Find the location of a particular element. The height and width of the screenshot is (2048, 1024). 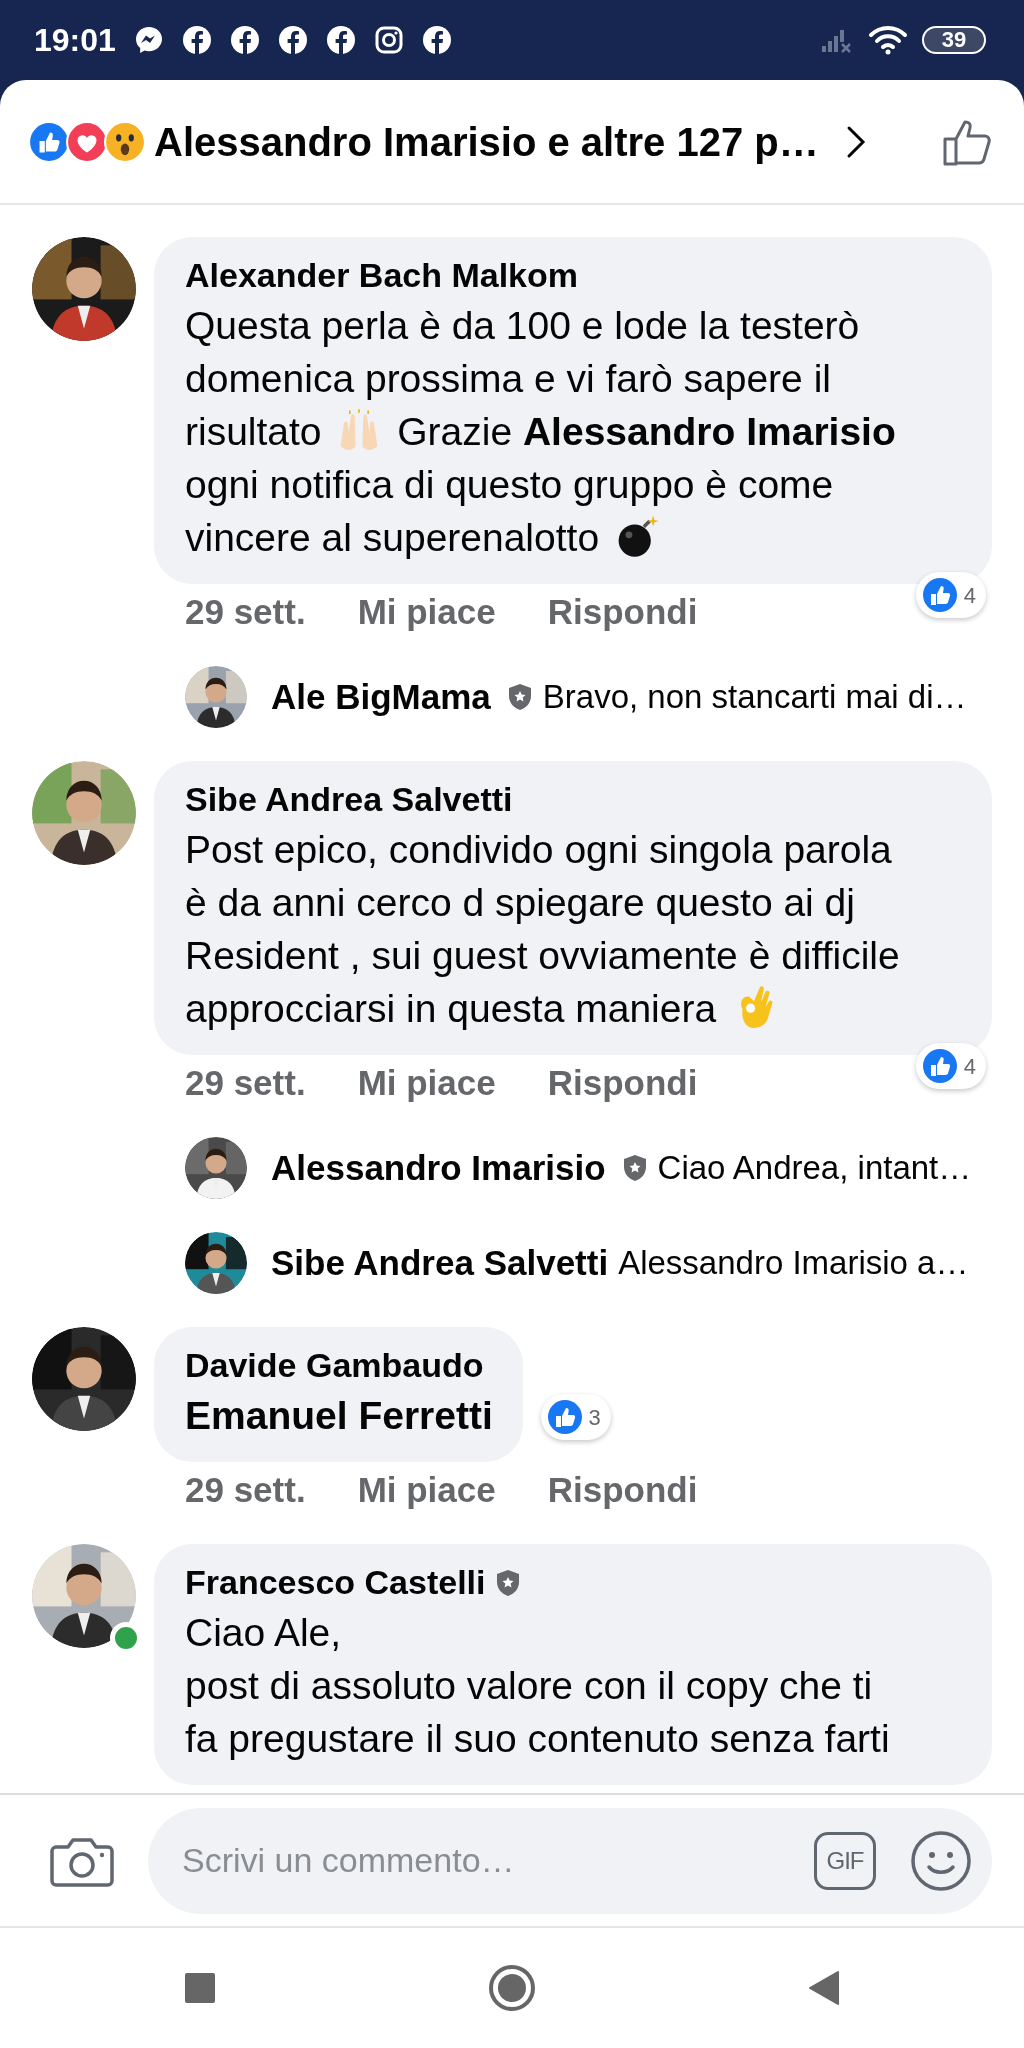

mention-link: Emanuel Ferretti is located at coordinates (339, 1415).